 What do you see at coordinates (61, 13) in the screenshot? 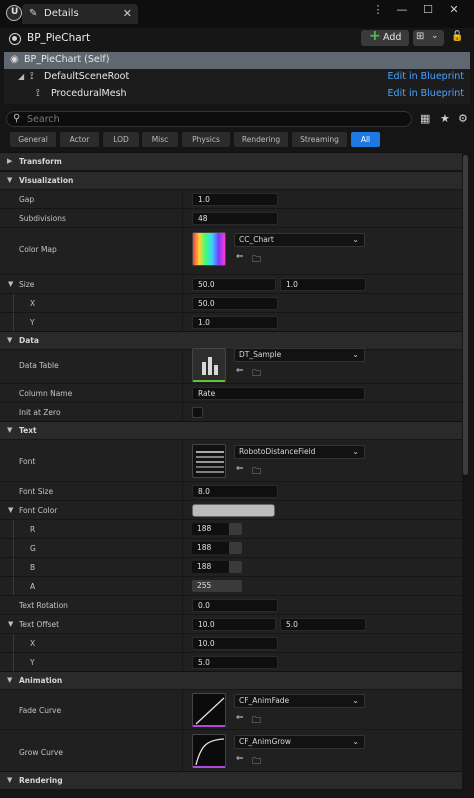
I see `tab-label: Details` at bounding box center [61, 13].